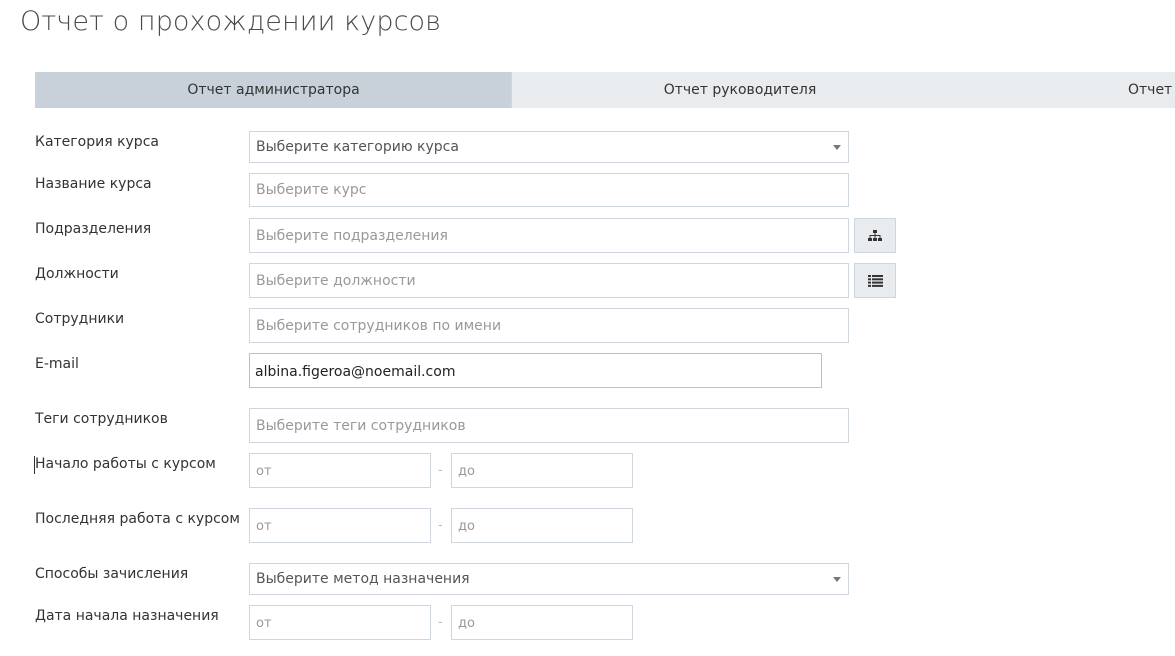 The height and width of the screenshot is (656, 1175). I want to click on assignment-start-label: Дата начала назначения, so click(127, 616).